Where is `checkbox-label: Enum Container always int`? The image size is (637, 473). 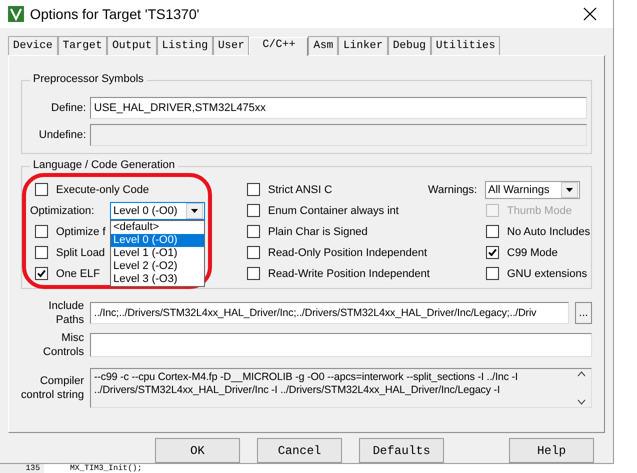
checkbox-label: Enum Container always int is located at coordinates (333, 210).